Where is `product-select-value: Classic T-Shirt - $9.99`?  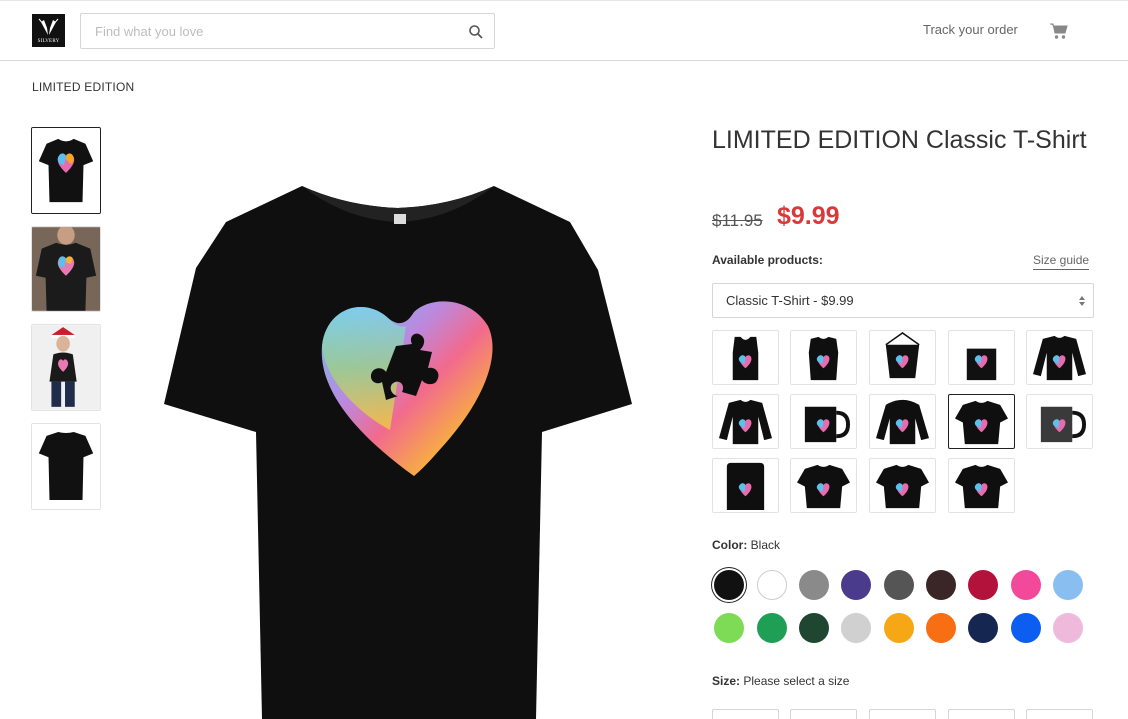
product-select-value: Classic T-Shirt - $9.99 is located at coordinates (790, 300).